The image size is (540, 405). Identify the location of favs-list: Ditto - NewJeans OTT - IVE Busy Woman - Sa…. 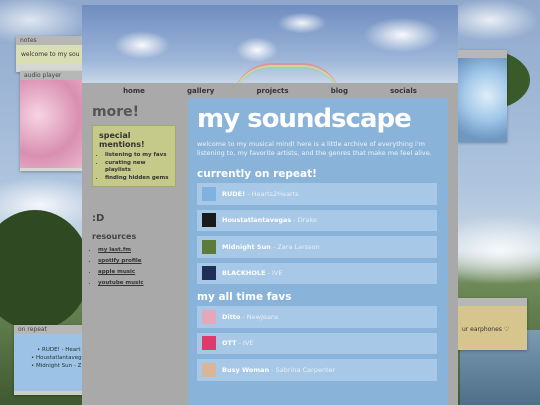
(318, 343).